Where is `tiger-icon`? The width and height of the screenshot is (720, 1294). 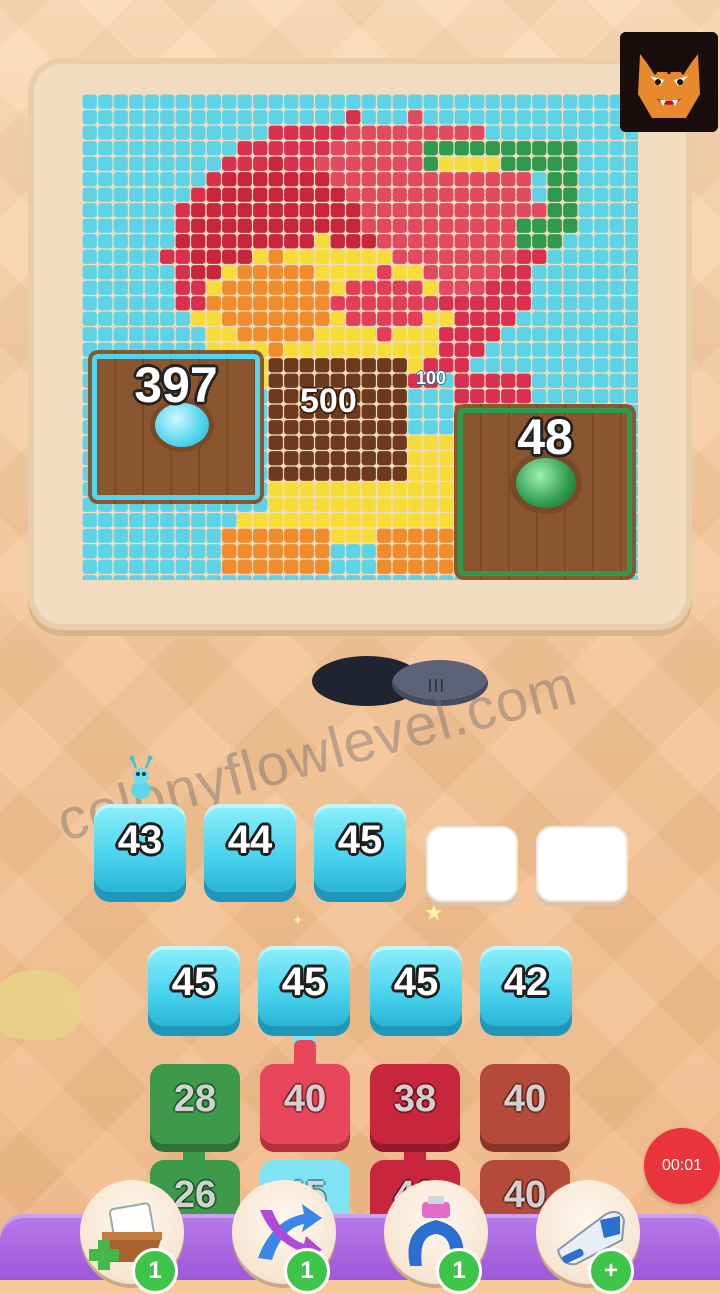
tiger-icon is located at coordinates (669, 82).